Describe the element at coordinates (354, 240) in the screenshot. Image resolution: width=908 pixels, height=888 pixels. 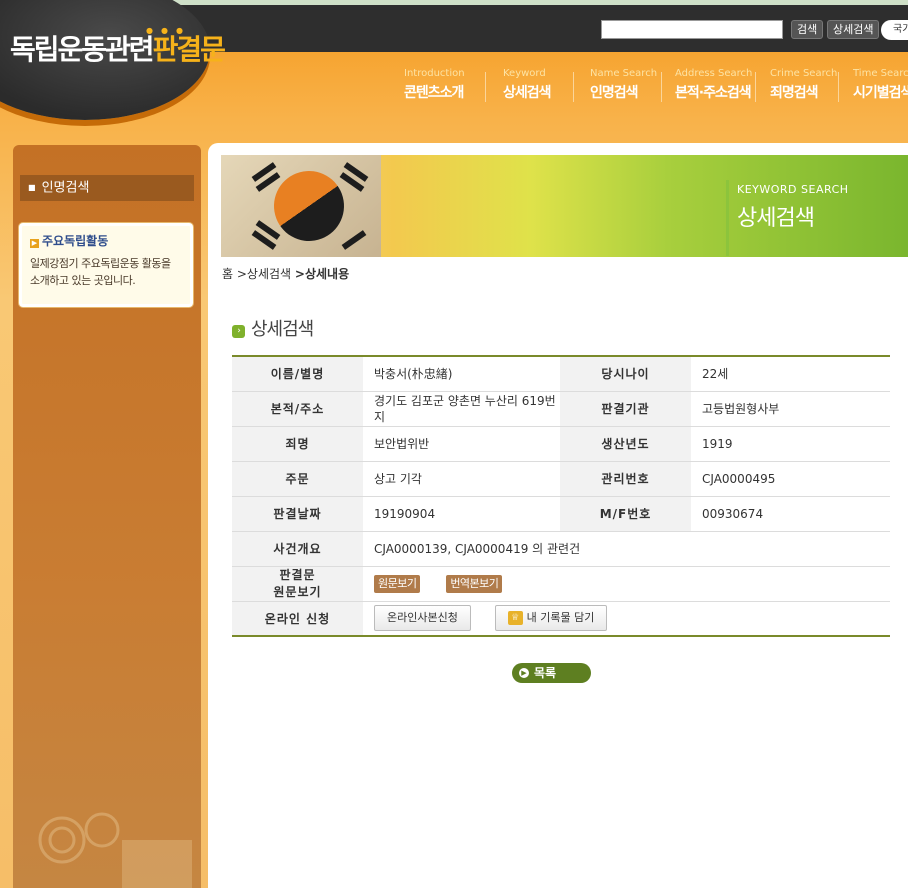
I see `trigram-mark` at that location.